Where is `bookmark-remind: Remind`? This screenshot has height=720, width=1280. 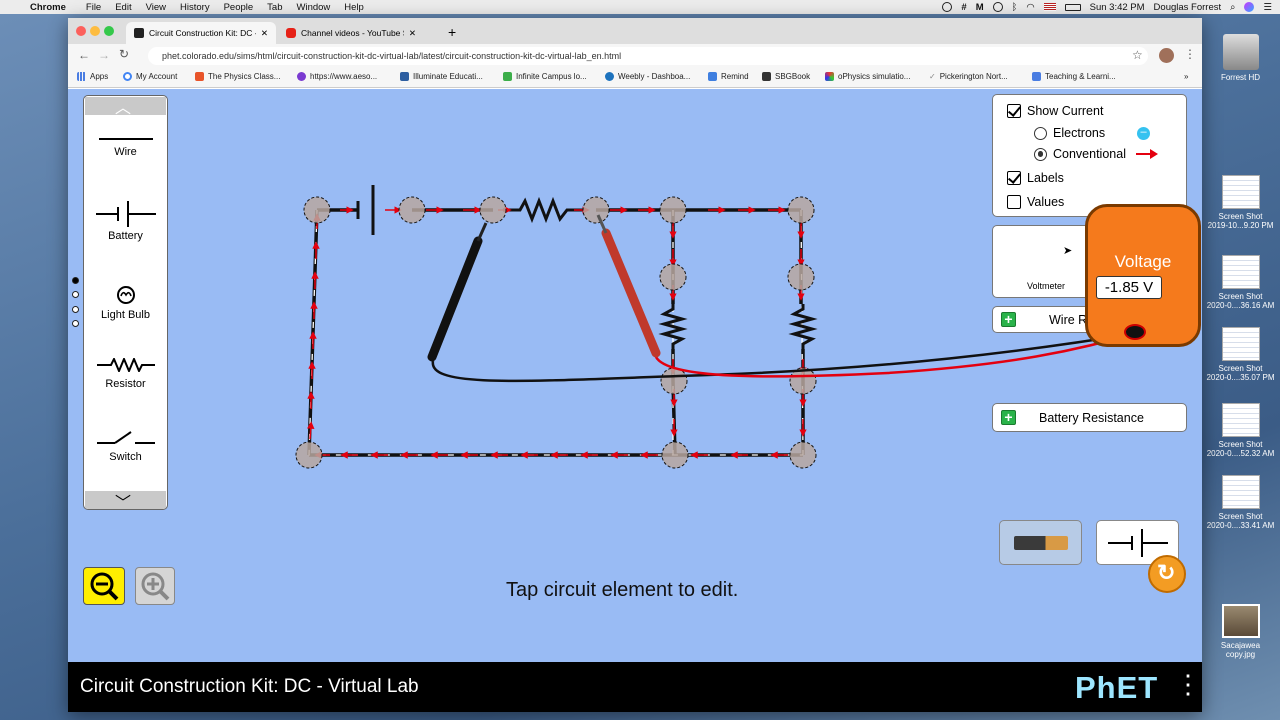
bookmark-remind: Remind is located at coordinates (728, 76).